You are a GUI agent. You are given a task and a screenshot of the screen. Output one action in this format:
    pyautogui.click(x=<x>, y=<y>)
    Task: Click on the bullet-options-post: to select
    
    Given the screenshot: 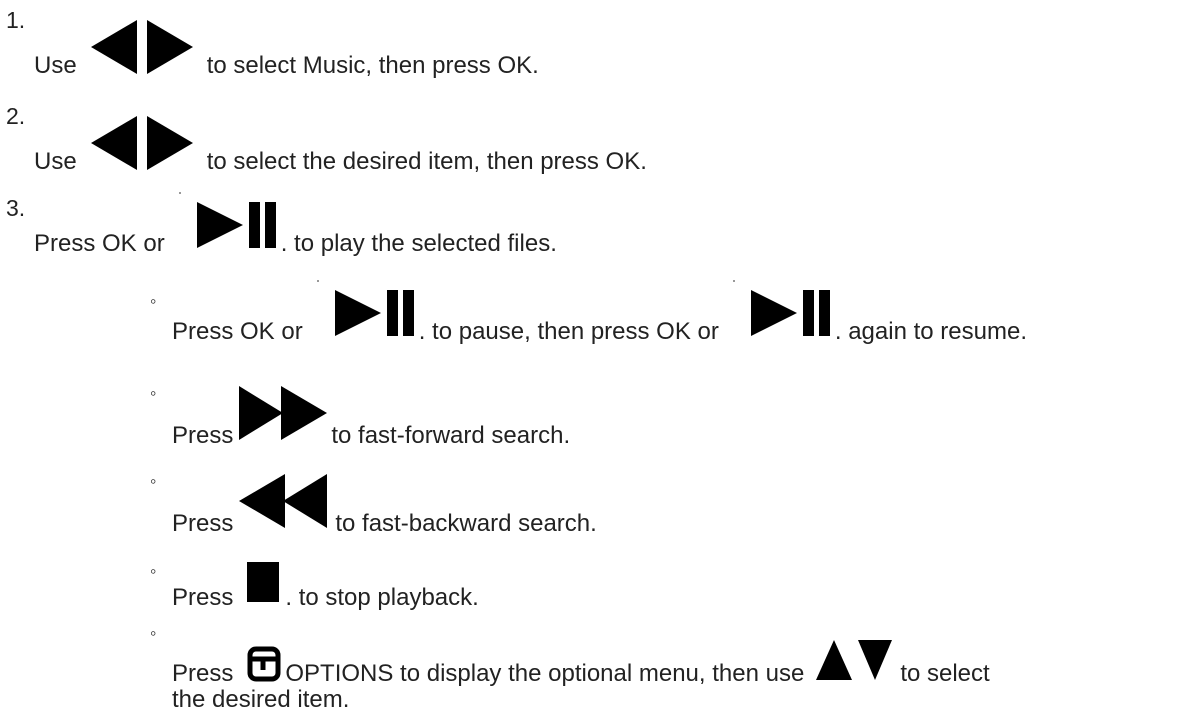 What is the action you would take?
    pyautogui.click(x=945, y=673)
    